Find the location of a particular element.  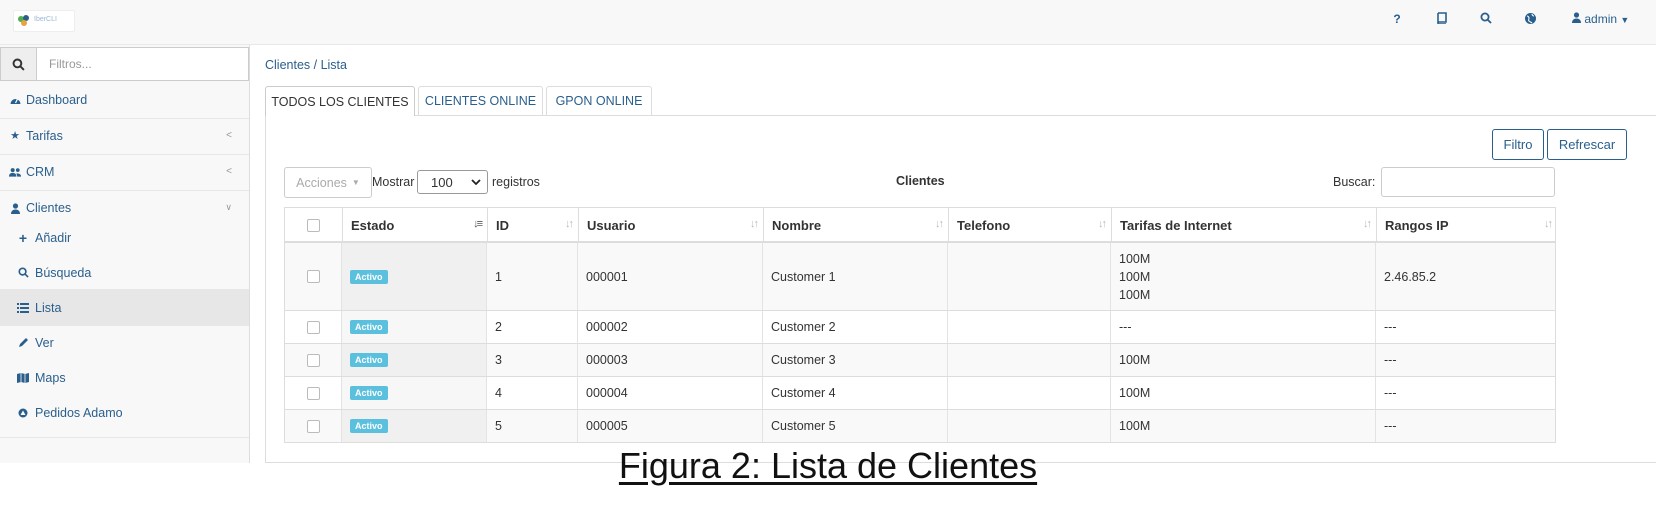

column-header-usuario: Usuario ↓↑ is located at coordinates (671, 225).